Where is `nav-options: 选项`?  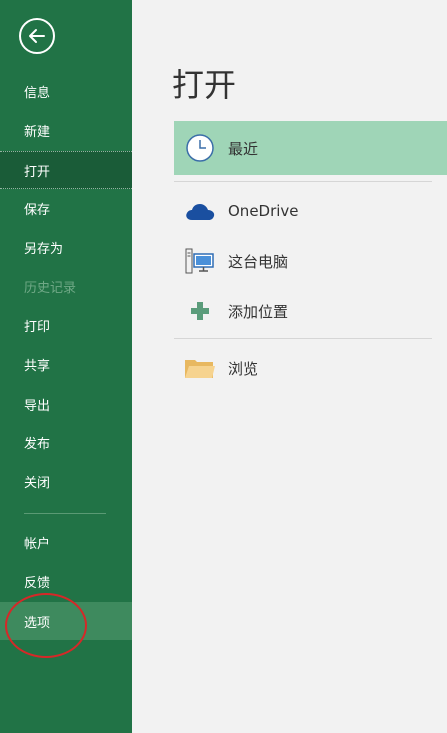
nav-options: 选项 is located at coordinates (66, 621).